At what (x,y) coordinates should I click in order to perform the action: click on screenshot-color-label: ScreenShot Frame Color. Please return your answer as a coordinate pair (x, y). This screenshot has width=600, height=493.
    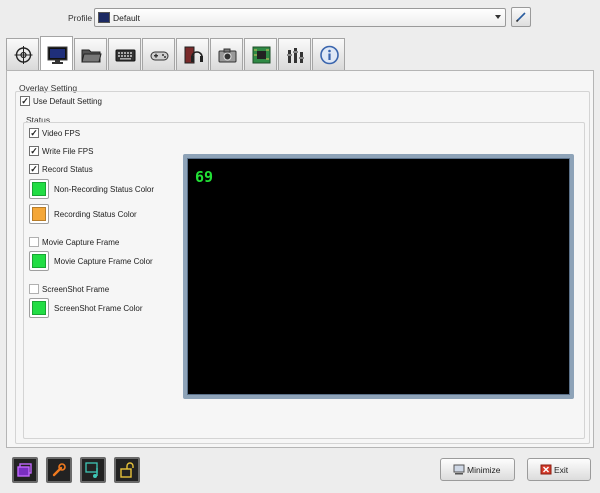
    Looking at the image, I should click on (98, 308).